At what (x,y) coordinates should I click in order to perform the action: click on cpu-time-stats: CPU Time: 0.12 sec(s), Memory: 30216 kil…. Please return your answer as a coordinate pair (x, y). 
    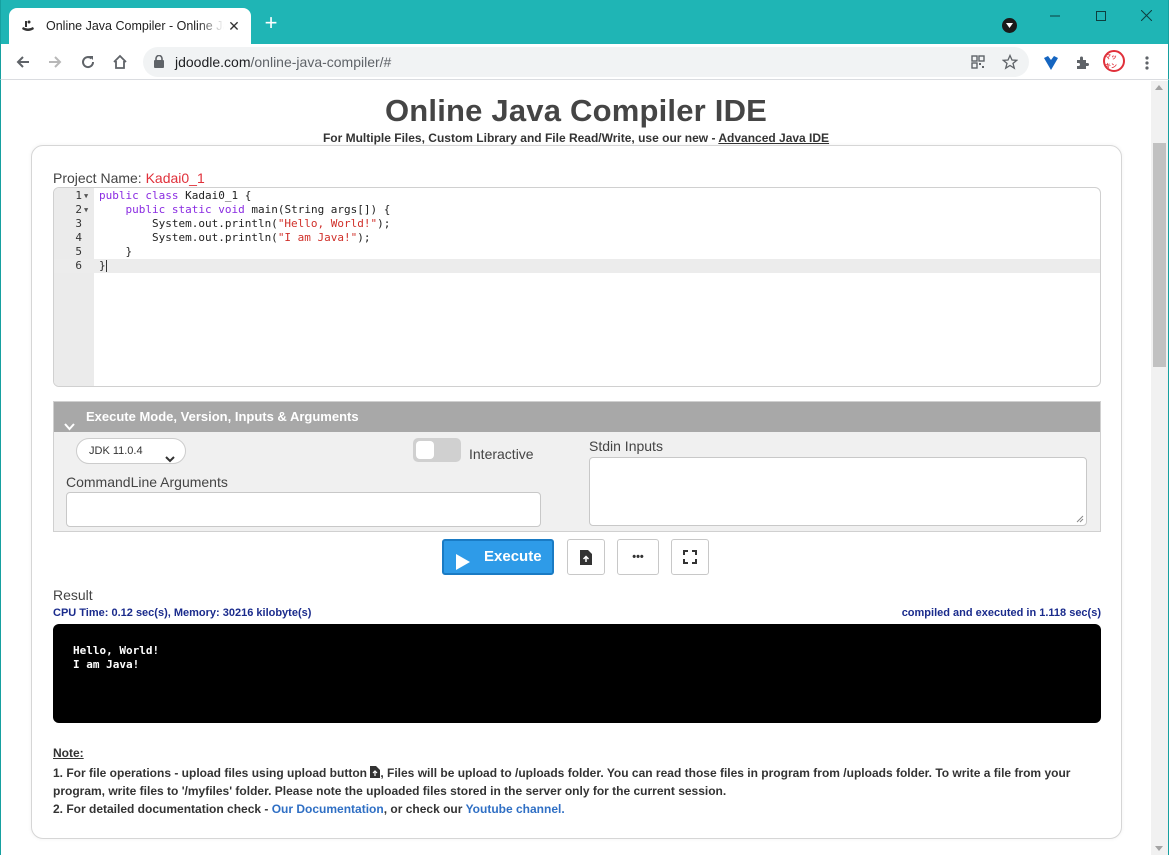
    Looking at the image, I should click on (182, 613).